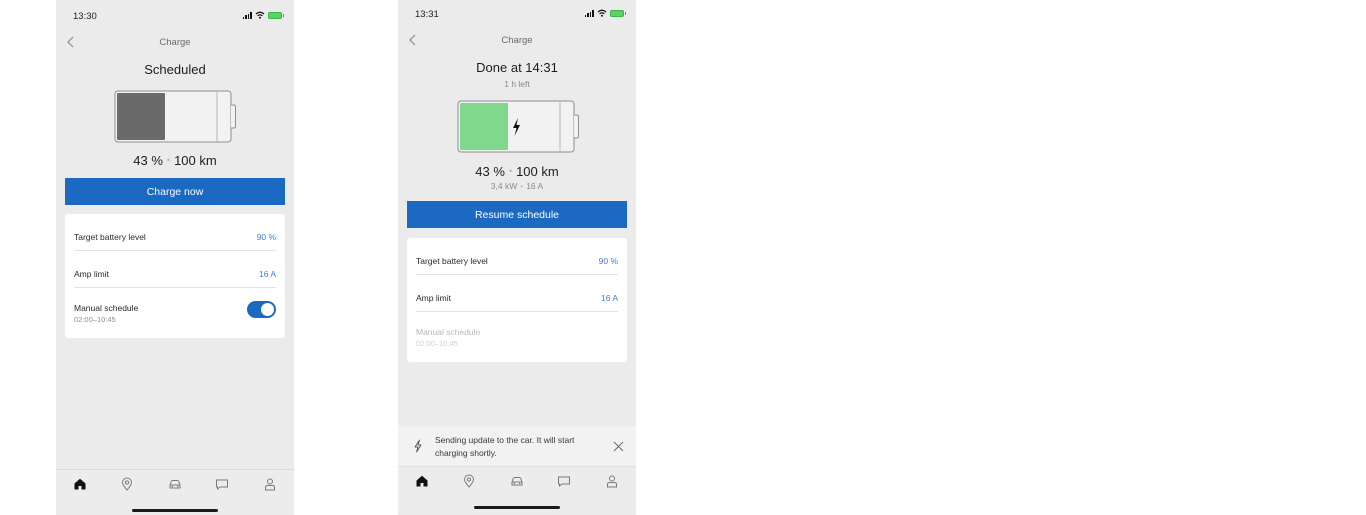  Describe the element at coordinates (175, 191) in the screenshot. I see `charge-now-button: Charge now` at that location.